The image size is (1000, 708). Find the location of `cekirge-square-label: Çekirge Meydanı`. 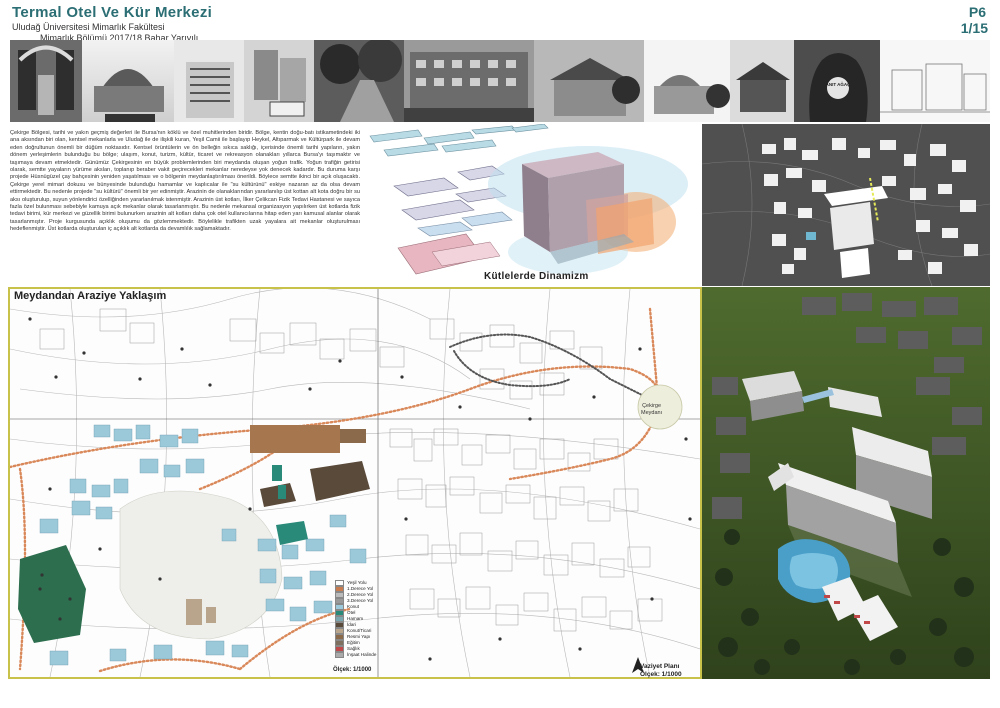

cekirge-square-label: Çekirge Meydanı is located at coordinates (651, 410).